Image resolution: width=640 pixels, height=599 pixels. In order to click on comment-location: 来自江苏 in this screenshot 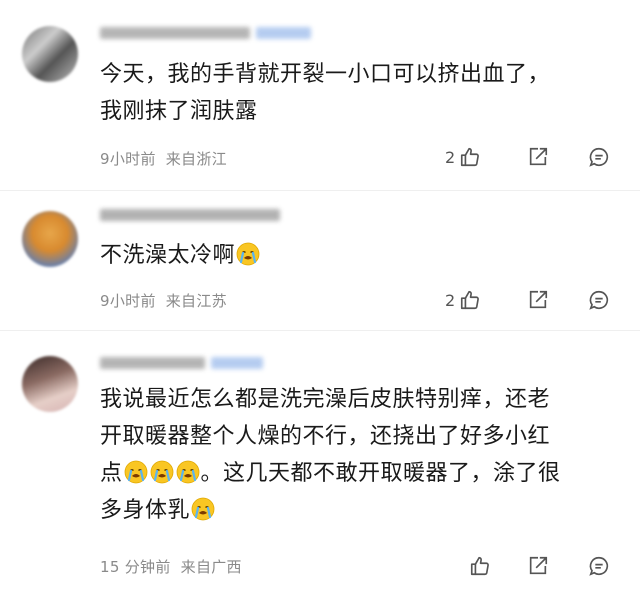, I will do `click(196, 301)`.